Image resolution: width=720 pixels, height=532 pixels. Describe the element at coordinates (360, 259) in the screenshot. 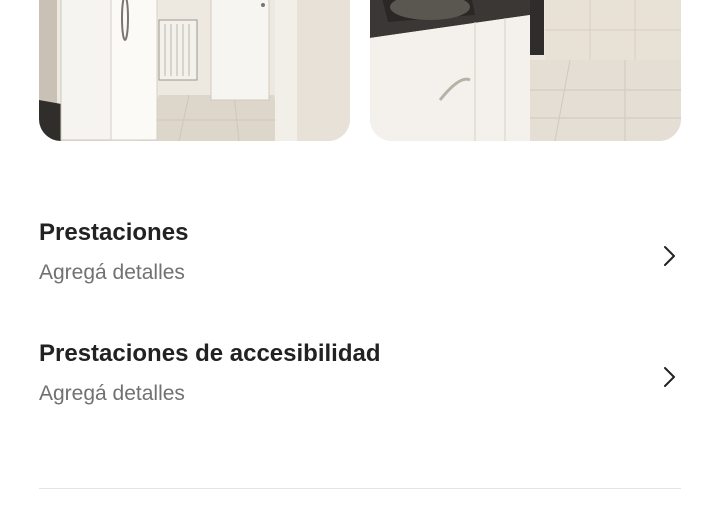

I see `amenities-row: Prestaciones Agregá detalles` at that location.